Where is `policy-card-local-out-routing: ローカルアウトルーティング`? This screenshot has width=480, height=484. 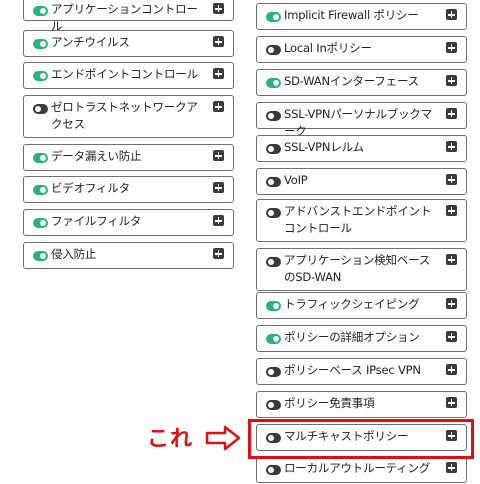
policy-card-local-out-routing: ローカルアウトルーティング is located at coordinates (361, 469).